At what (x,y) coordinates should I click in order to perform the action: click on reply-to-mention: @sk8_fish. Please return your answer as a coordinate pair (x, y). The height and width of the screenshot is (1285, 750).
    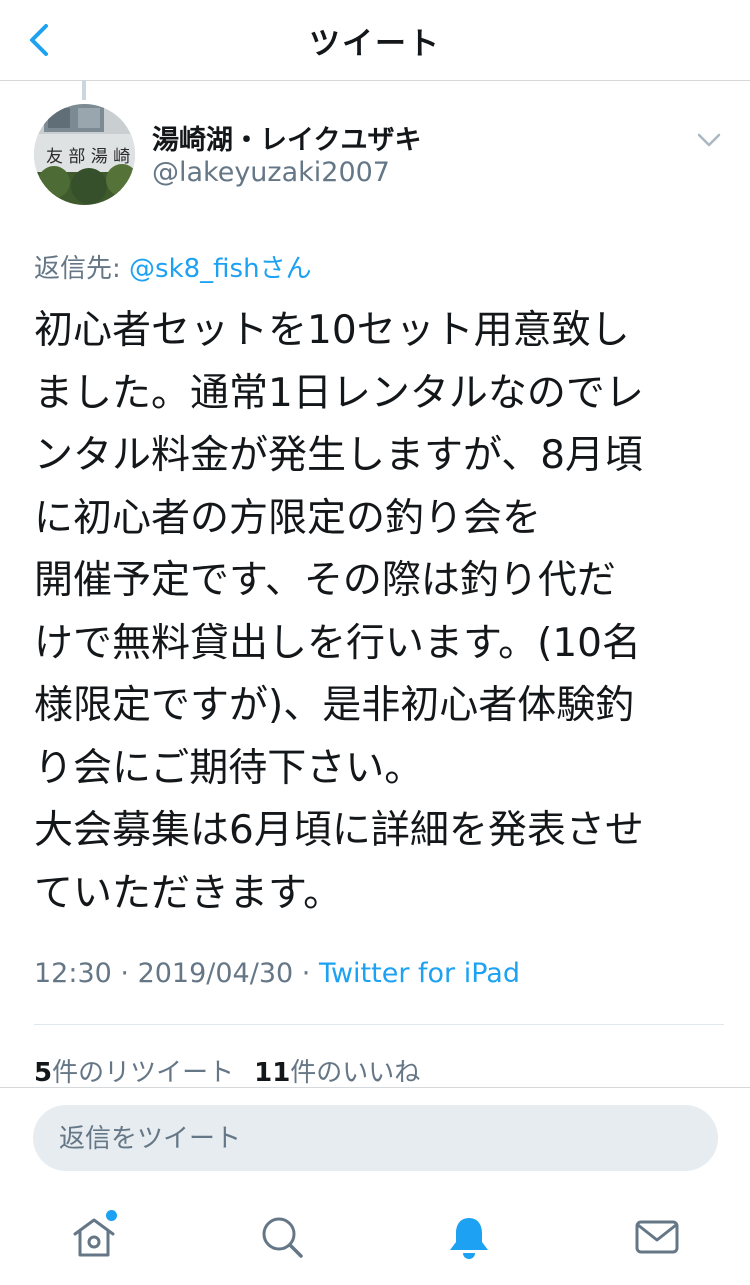
    Looking at the image, I should click on (194, 269).